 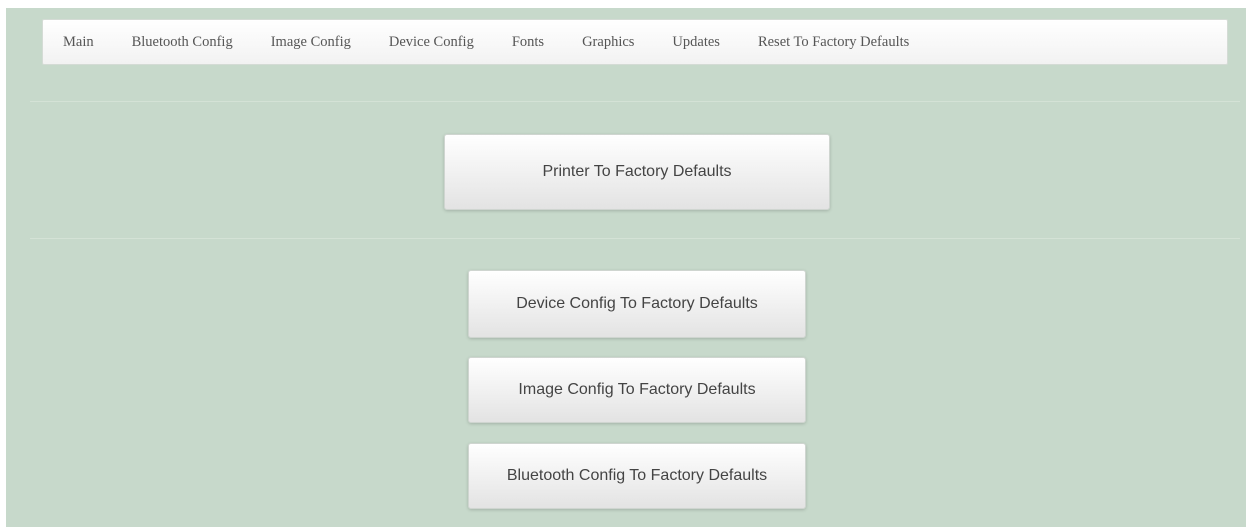 What do you see at coordinates (696, 42) in the screenshot?
I see `nav-item-updates: Updates` at bounding box center [696, 42].